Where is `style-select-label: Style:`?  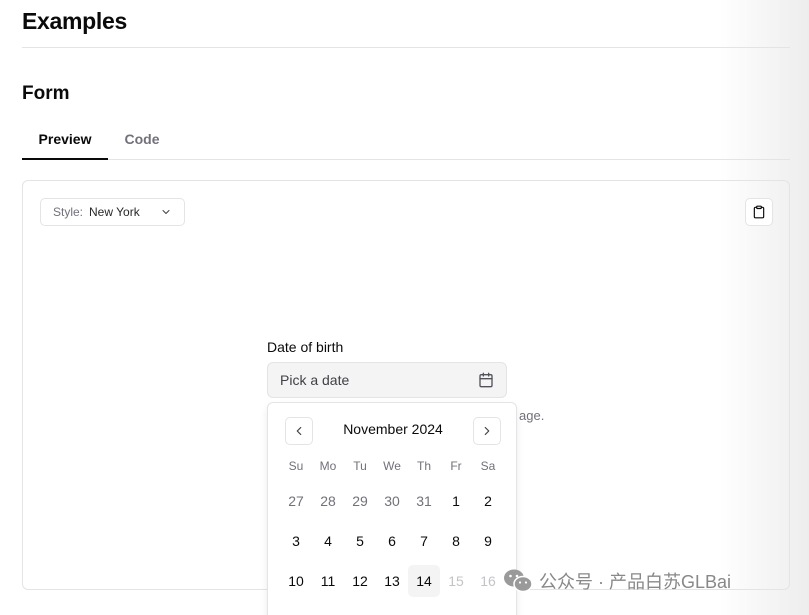 style-select-label: Style: is located at coordinates (68, 212).